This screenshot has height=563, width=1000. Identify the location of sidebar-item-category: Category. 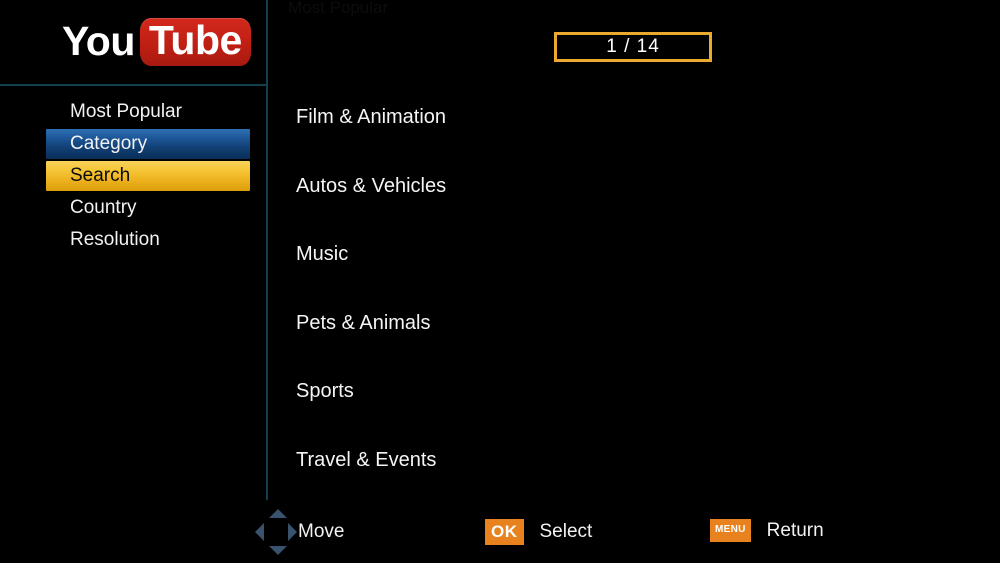
(133, 144).